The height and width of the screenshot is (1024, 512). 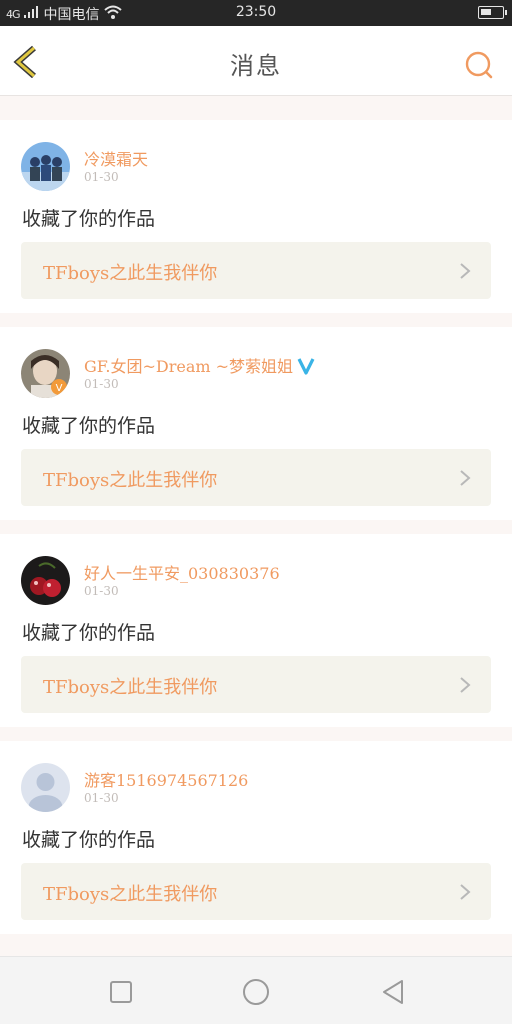 I want to click on nav-back-button, so click(x=393, y=992).